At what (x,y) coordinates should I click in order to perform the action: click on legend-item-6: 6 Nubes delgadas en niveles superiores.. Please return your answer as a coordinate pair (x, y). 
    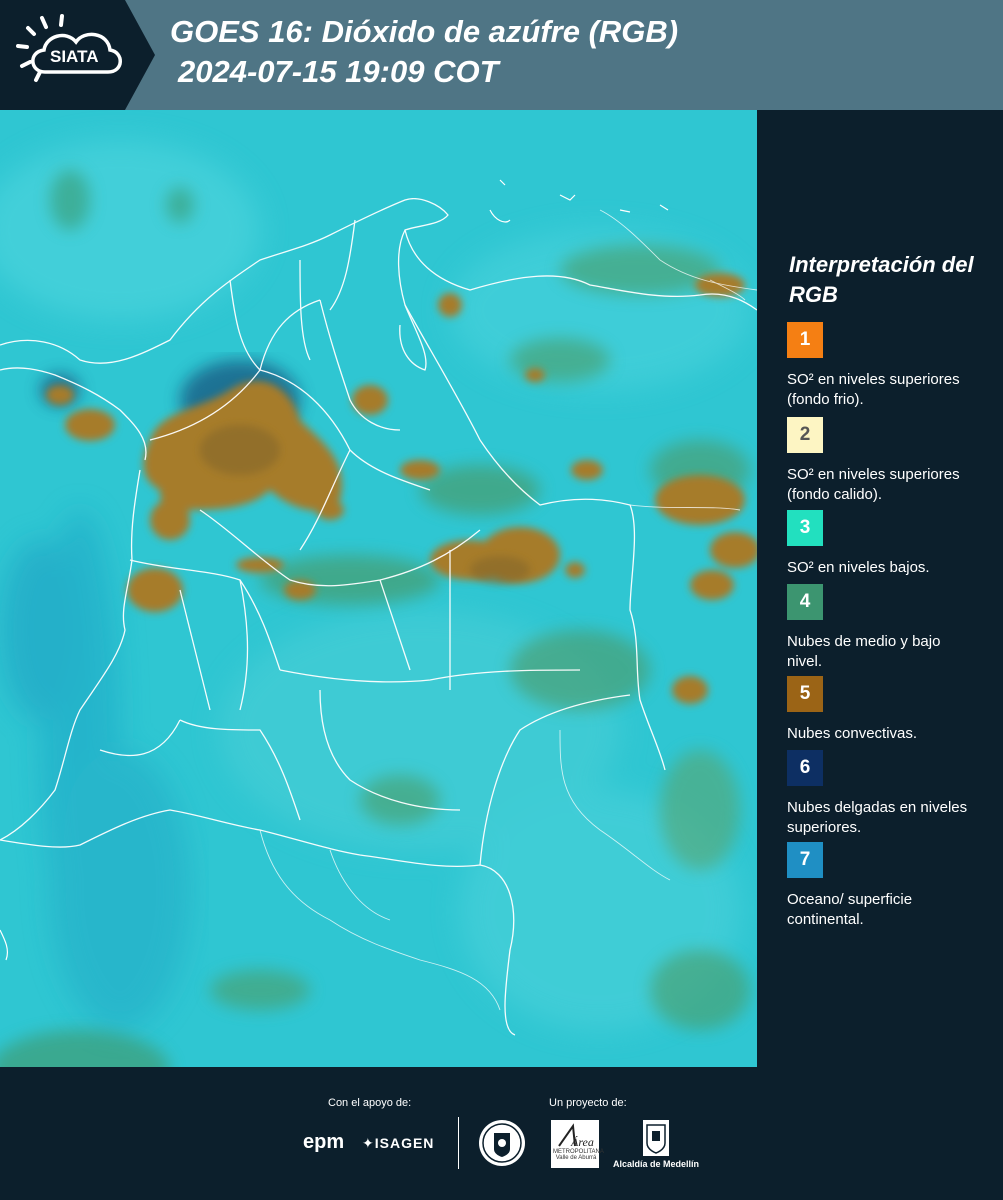
    Looking at the image, I should click on (887, 794).